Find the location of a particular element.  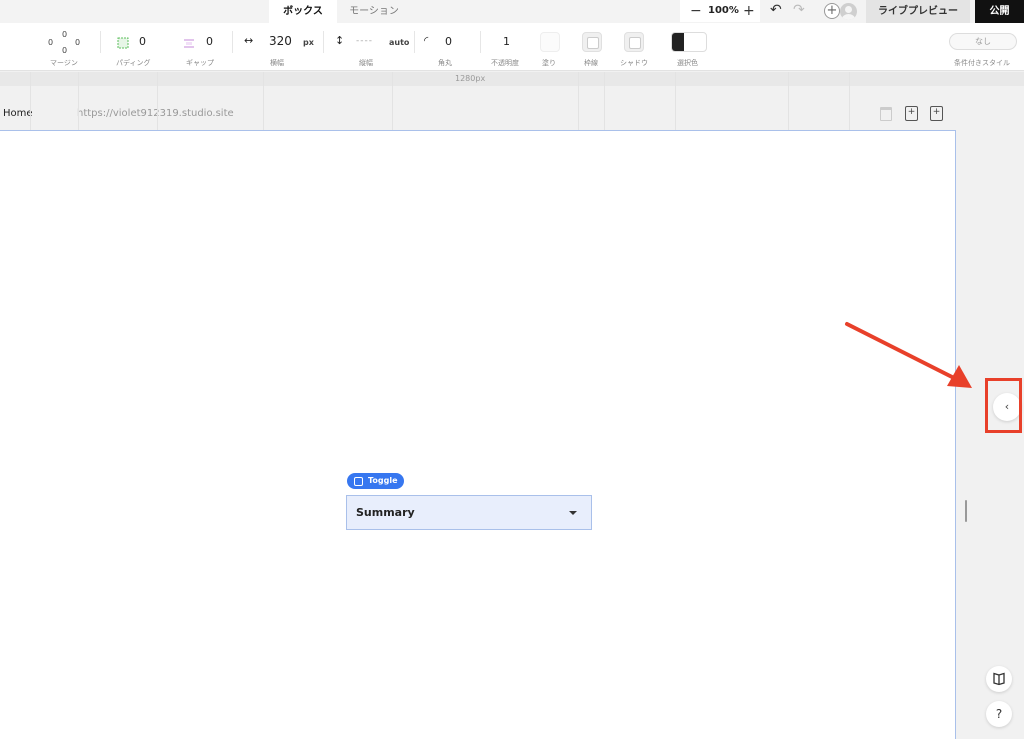

margin-top-value: 0 is located at coordinates (64, 34).